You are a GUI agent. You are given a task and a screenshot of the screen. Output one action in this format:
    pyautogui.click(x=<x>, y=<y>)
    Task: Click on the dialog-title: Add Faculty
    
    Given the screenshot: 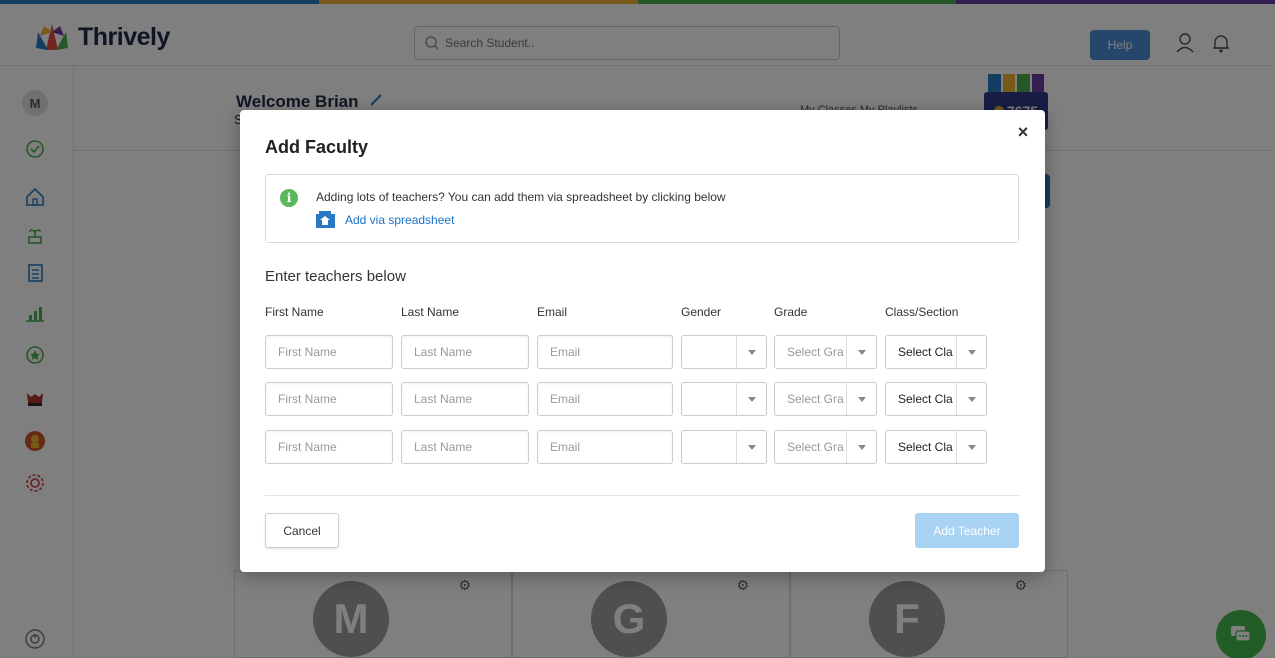 What is the action you would take?
    pyautogui.click(x=317, y=147)
    